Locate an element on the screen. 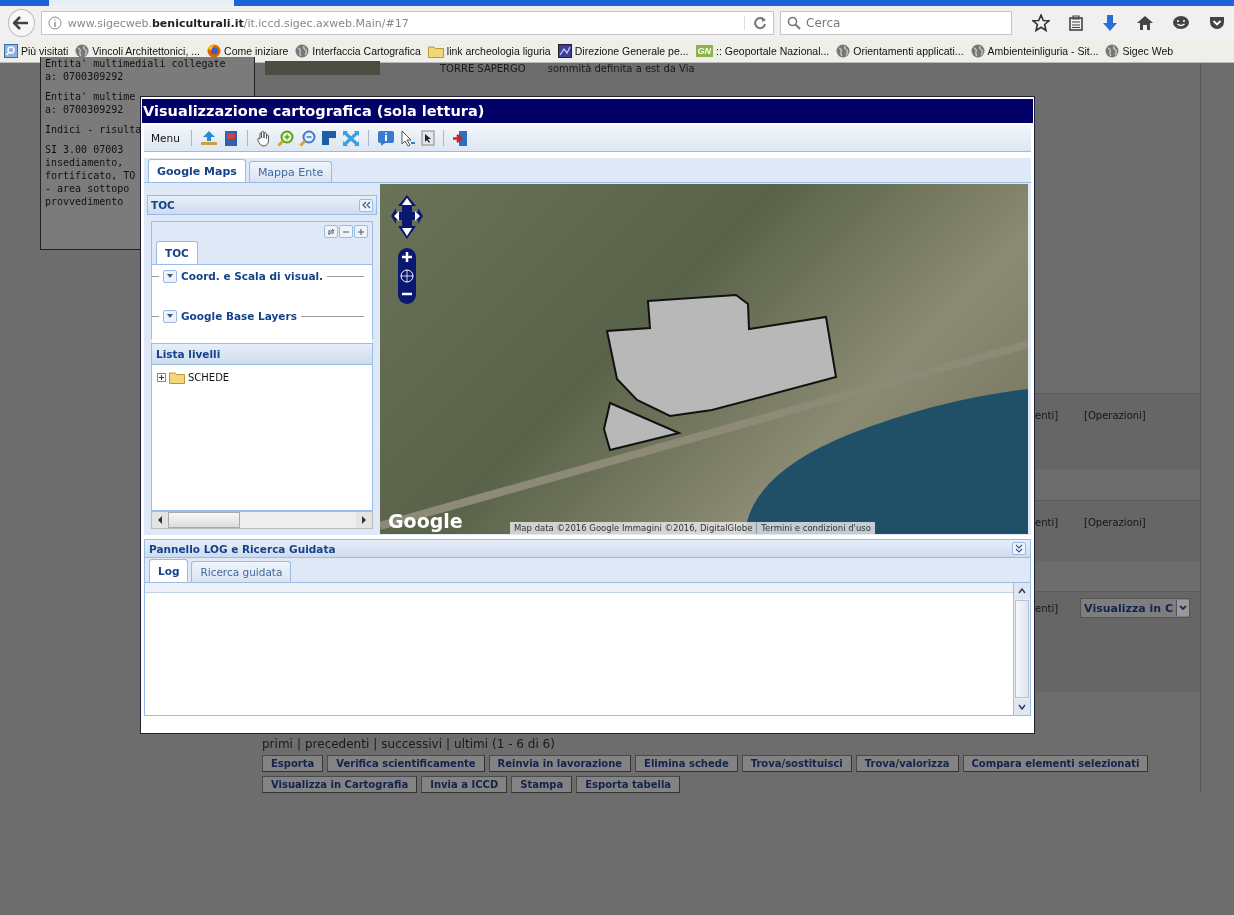 This screenshot has height=915, width=1234. search-field: Cerca is located at coordinates (896, 23).